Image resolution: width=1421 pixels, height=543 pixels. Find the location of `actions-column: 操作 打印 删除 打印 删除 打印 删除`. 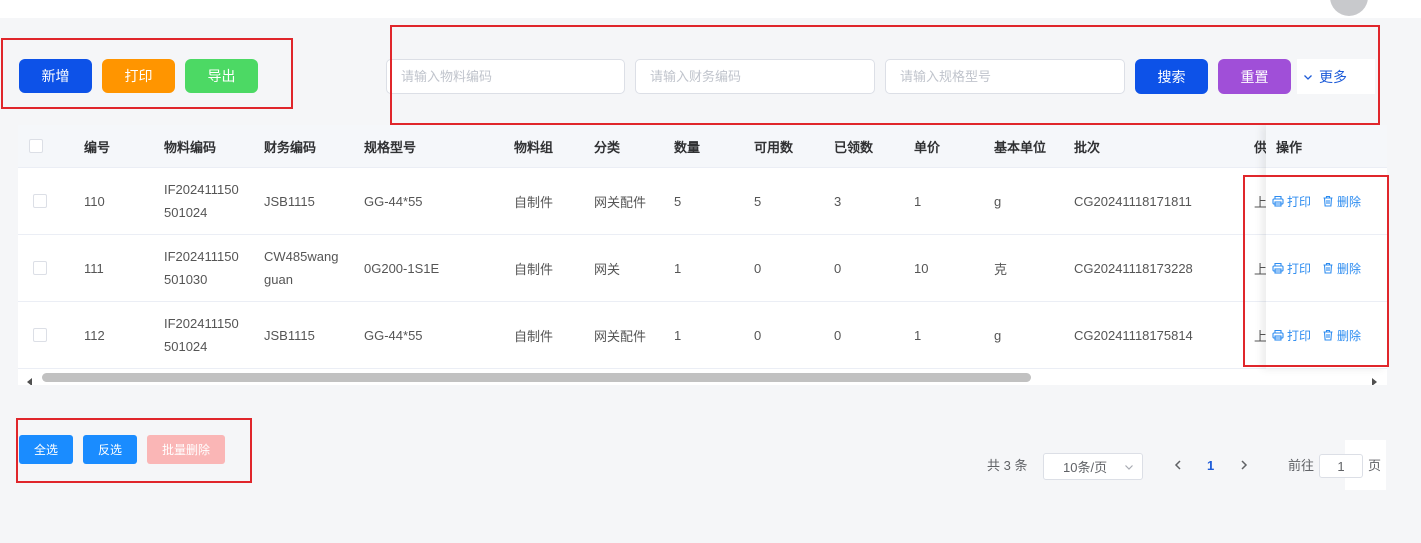

actions-column: 操作 打印 删除 打印 删除 打印 删除 is located at coordinates (1326, 247).